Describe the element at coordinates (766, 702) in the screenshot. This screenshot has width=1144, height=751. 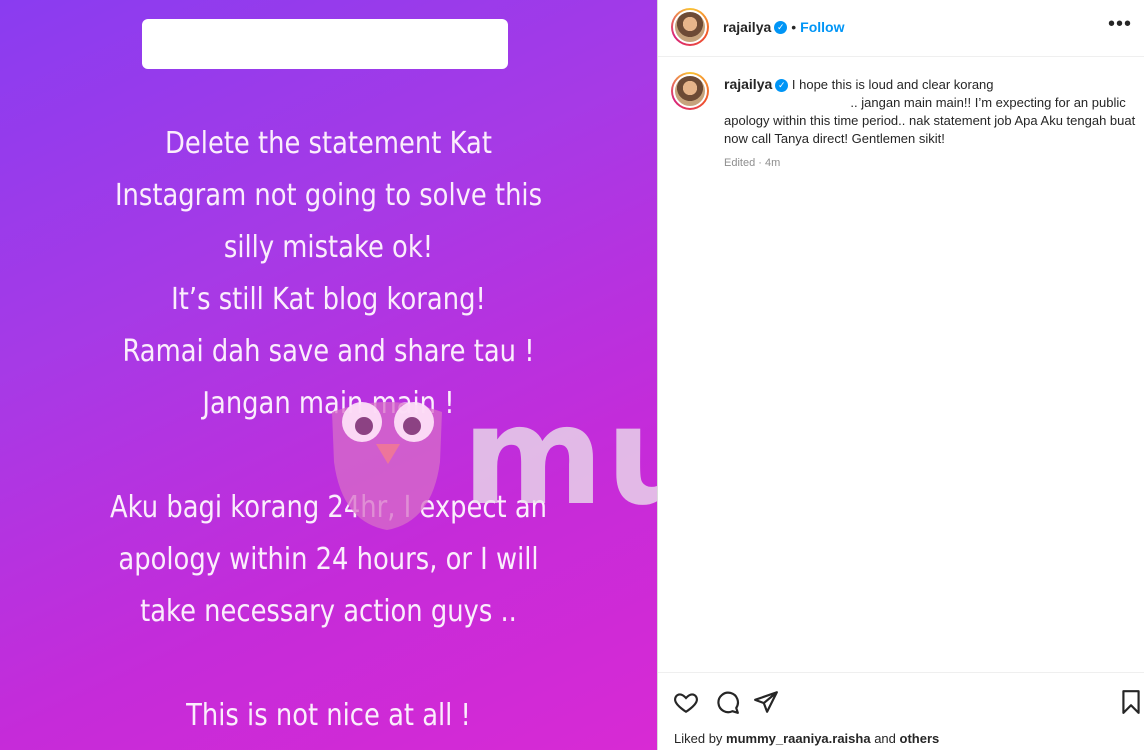
I see `share-icon` at that location.